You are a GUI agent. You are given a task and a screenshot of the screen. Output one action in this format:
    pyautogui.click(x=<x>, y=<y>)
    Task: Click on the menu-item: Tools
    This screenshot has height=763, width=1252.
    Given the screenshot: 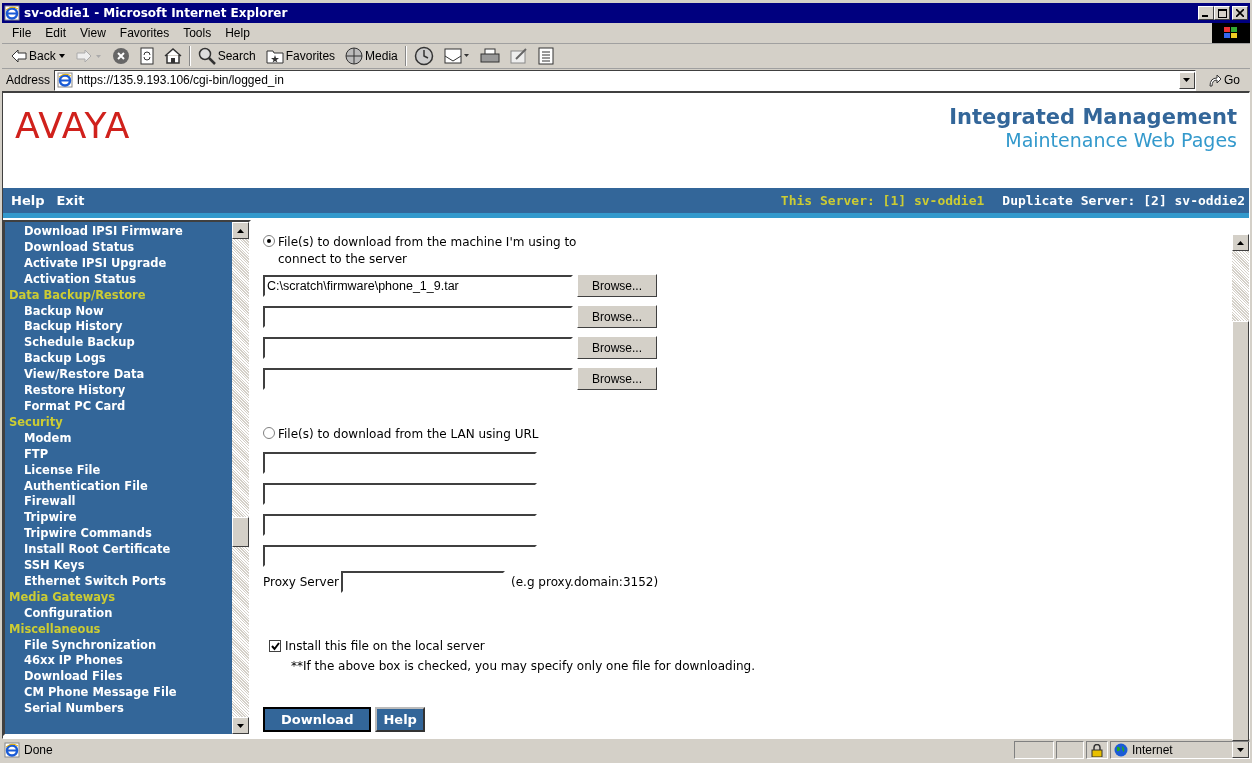 What is the action you would take?
    pyautogui.click(x=197, y=33)
    